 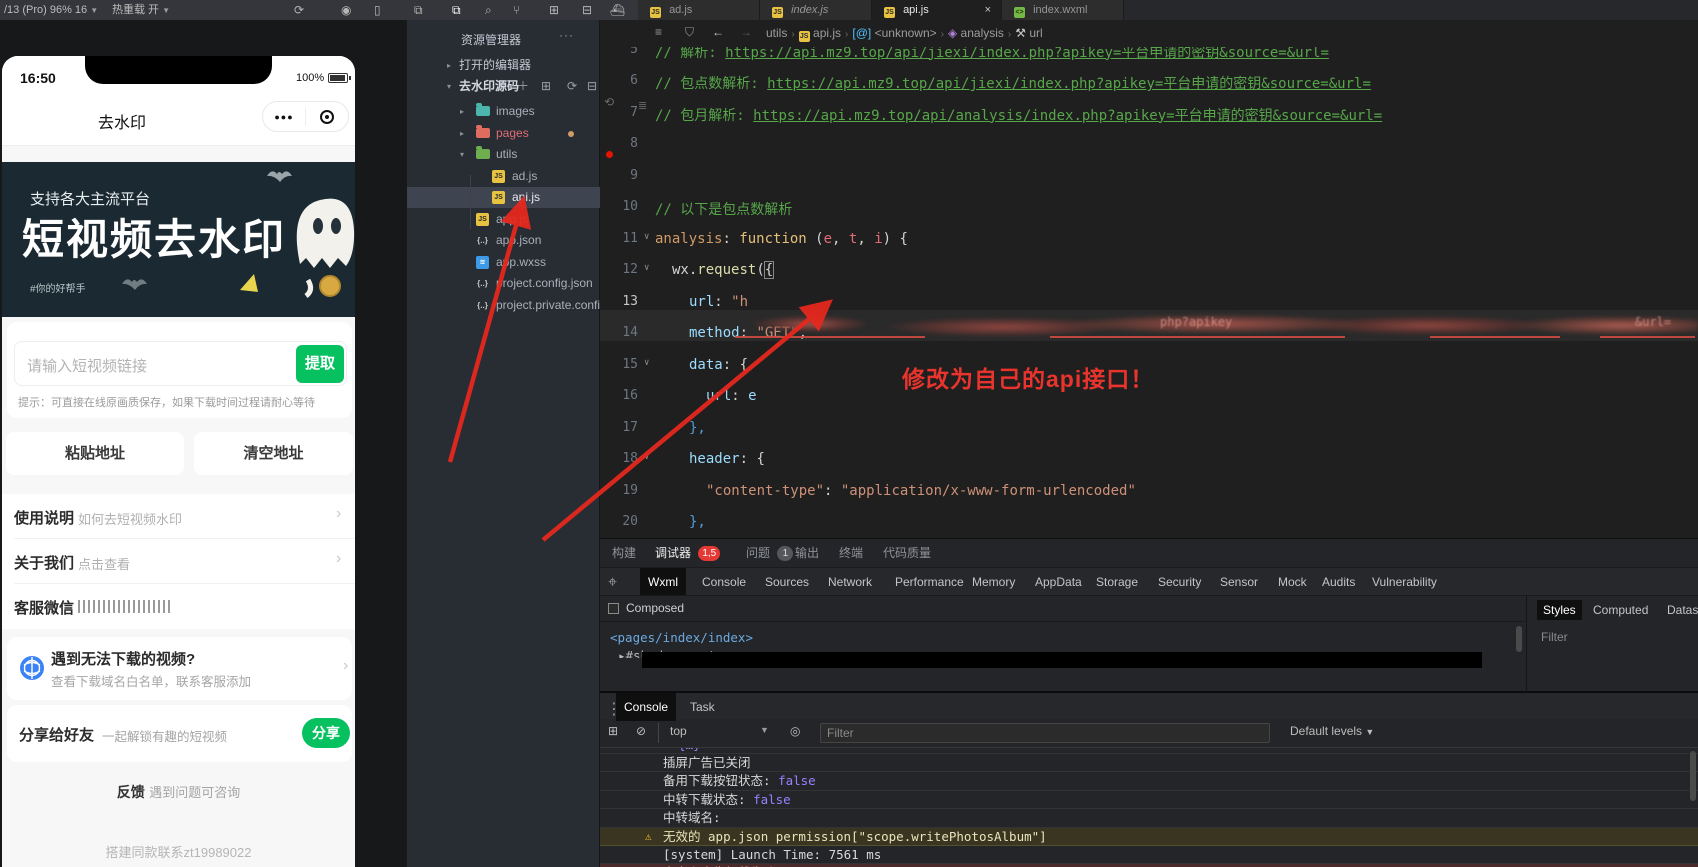 I want to click on video-link-input: 请输入短视频链接, so click(x=87, y=365).